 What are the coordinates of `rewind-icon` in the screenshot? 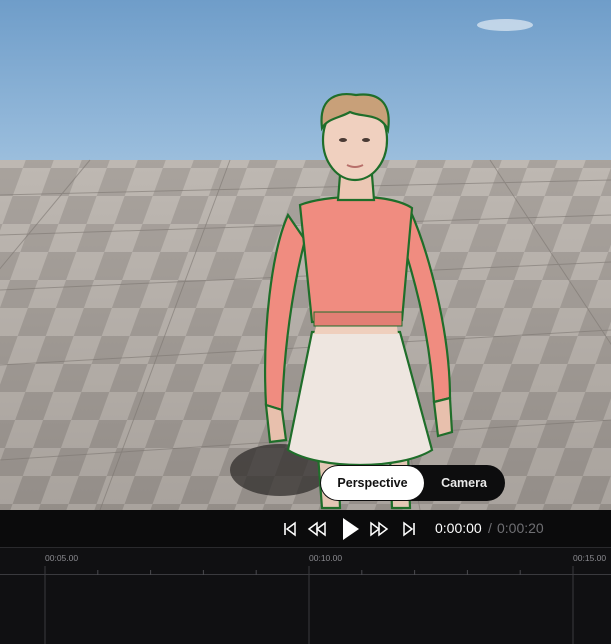 It's located at (317, 529).